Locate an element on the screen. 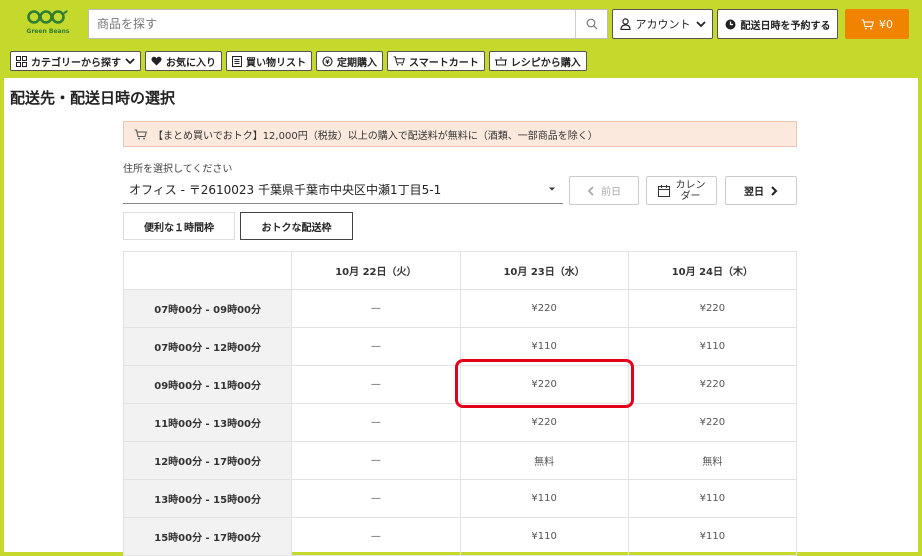 The height and width of the screenshot is (556, 922). tab-value-slots: おトクな配送枠 is located at coordinates (296, 226).